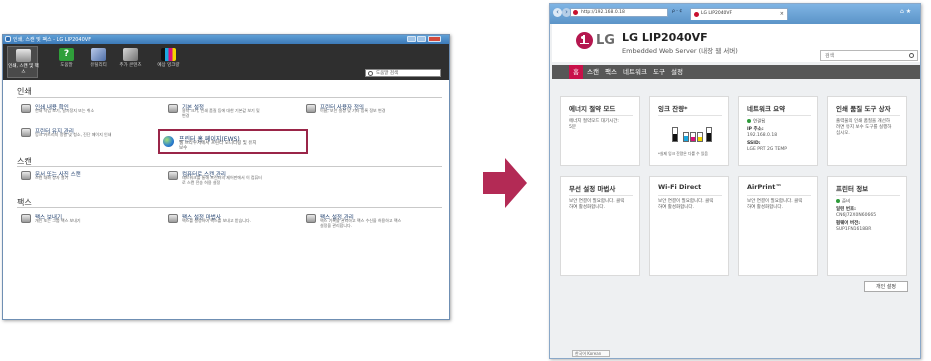 The width and height of the screenshot is (931, 361). I want to click on print-queue-icon, so click(26, 108).